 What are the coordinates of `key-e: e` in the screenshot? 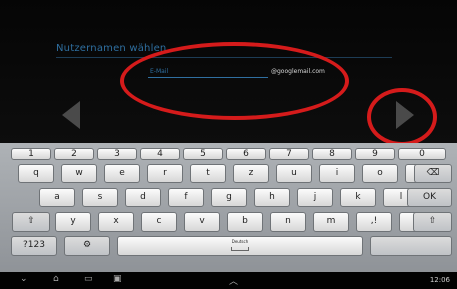 It's located at (122, 173).